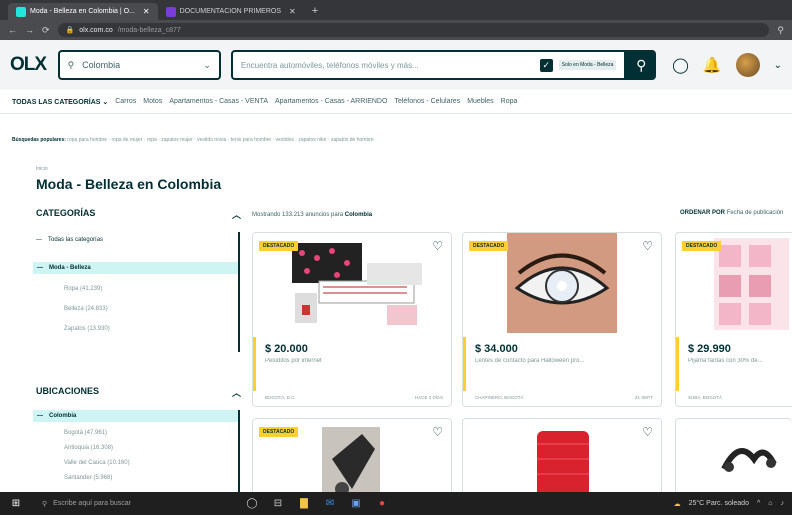 The height and width of the screenshot is (515, 792). What do you see at coordinates (480, 101) in the screenshot?
I see `category-link: Muebles` at bounding box center [480, 101].